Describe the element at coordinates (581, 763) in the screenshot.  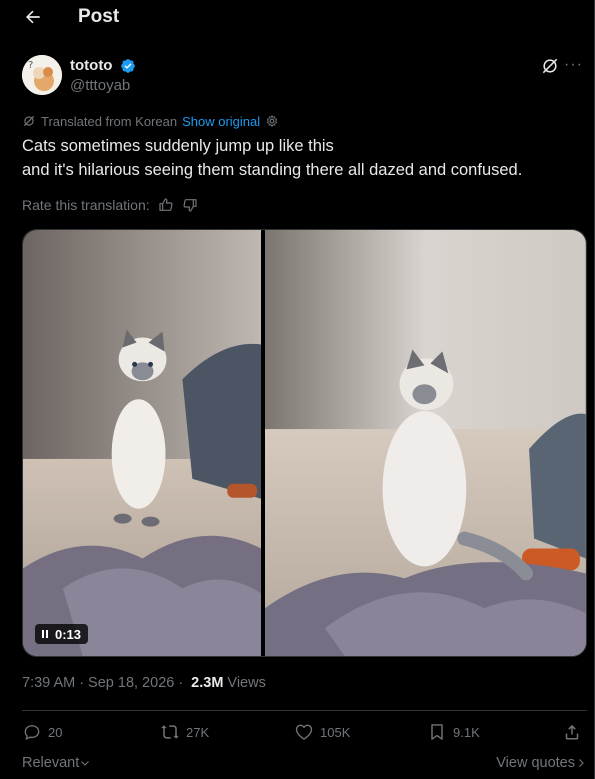
I see `chevron-right-icon` at that location.